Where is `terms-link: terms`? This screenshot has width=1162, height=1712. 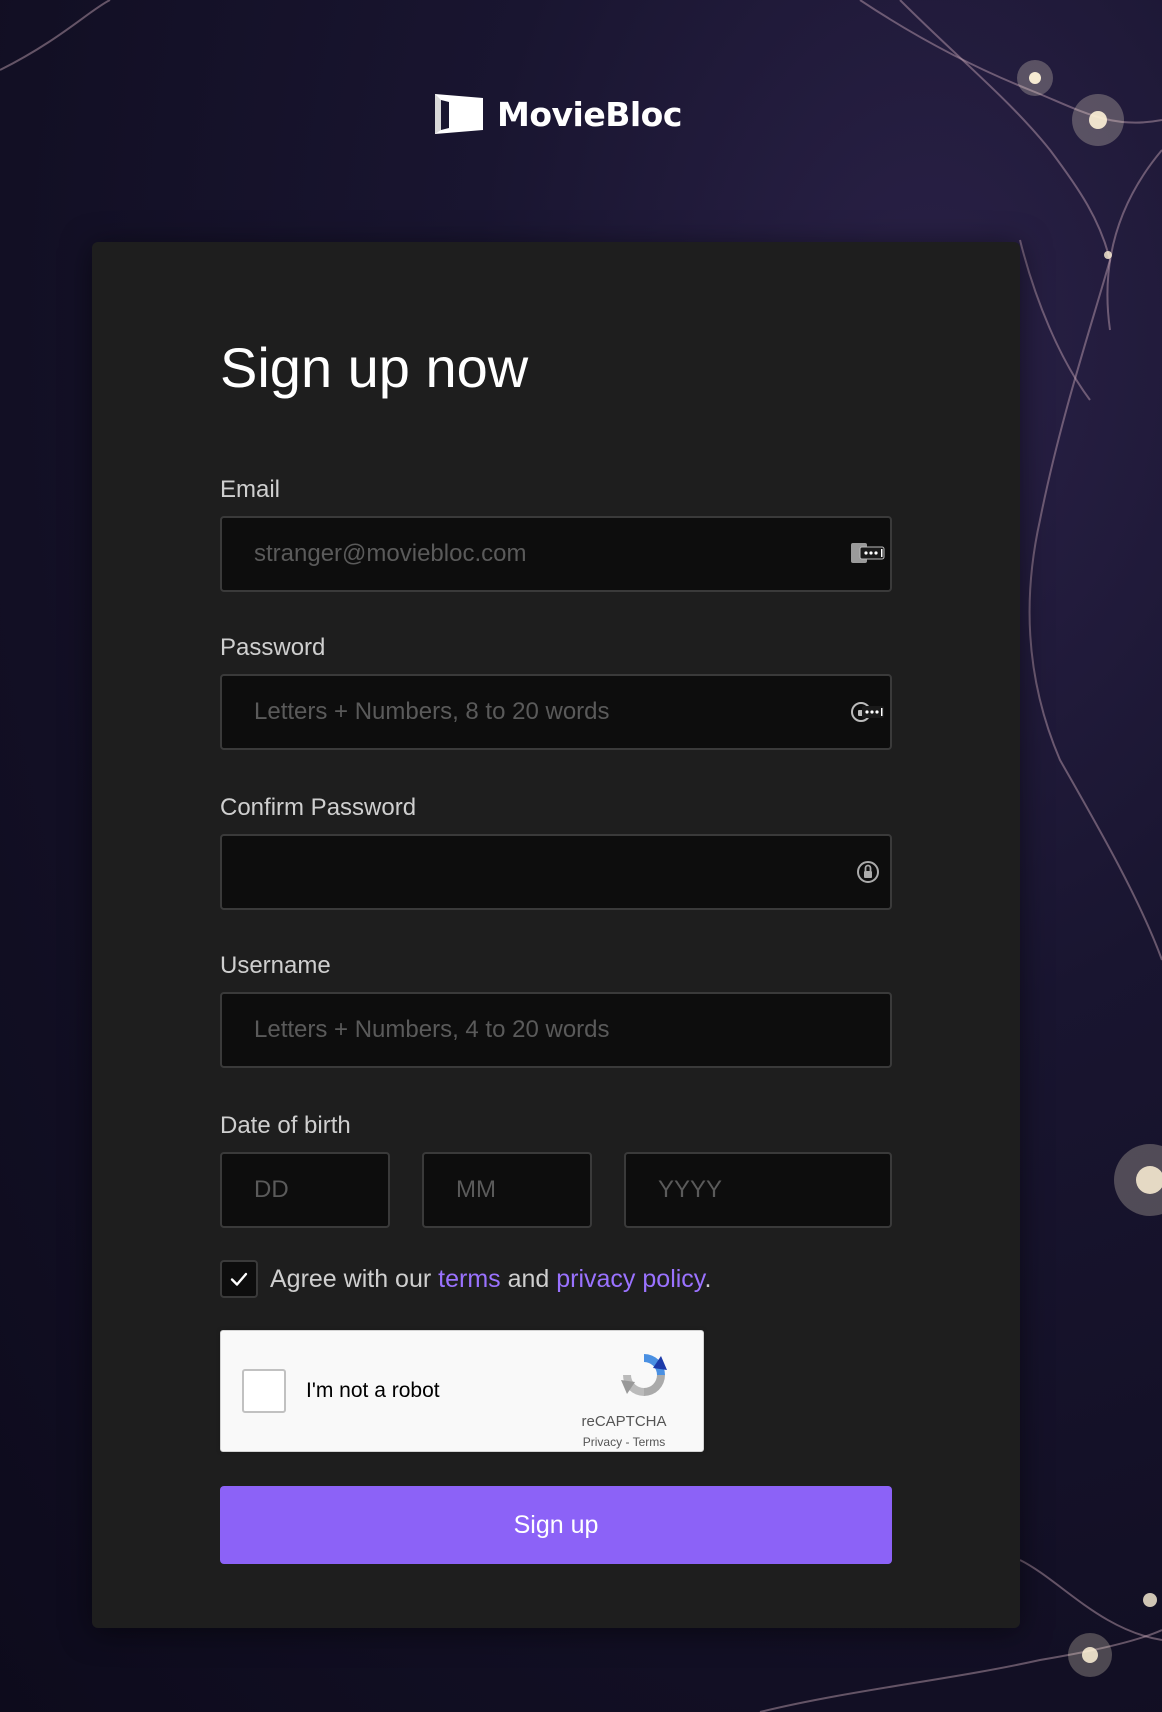
terms-link: terms is located at coordinates (469, 1279).